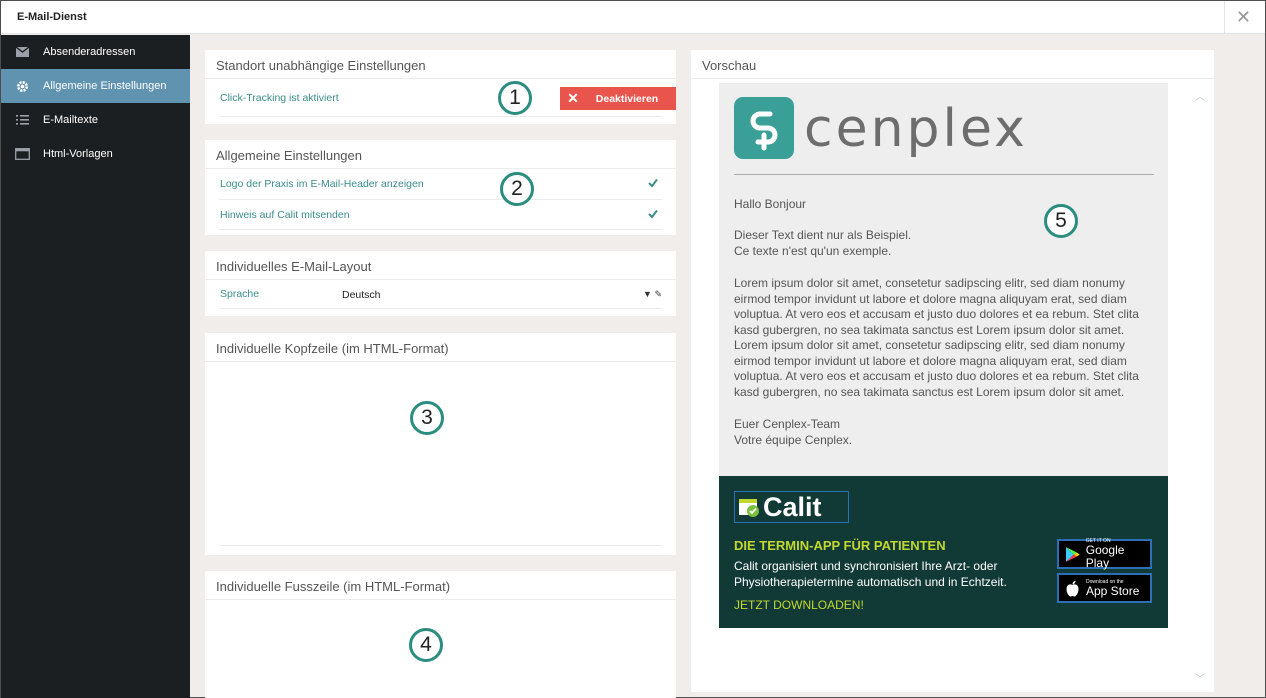 This screenshot has width=1266, height=698. Describe the element at coordinates (515, 98) in the screenshot. I see `marker-1: 1` at that location.